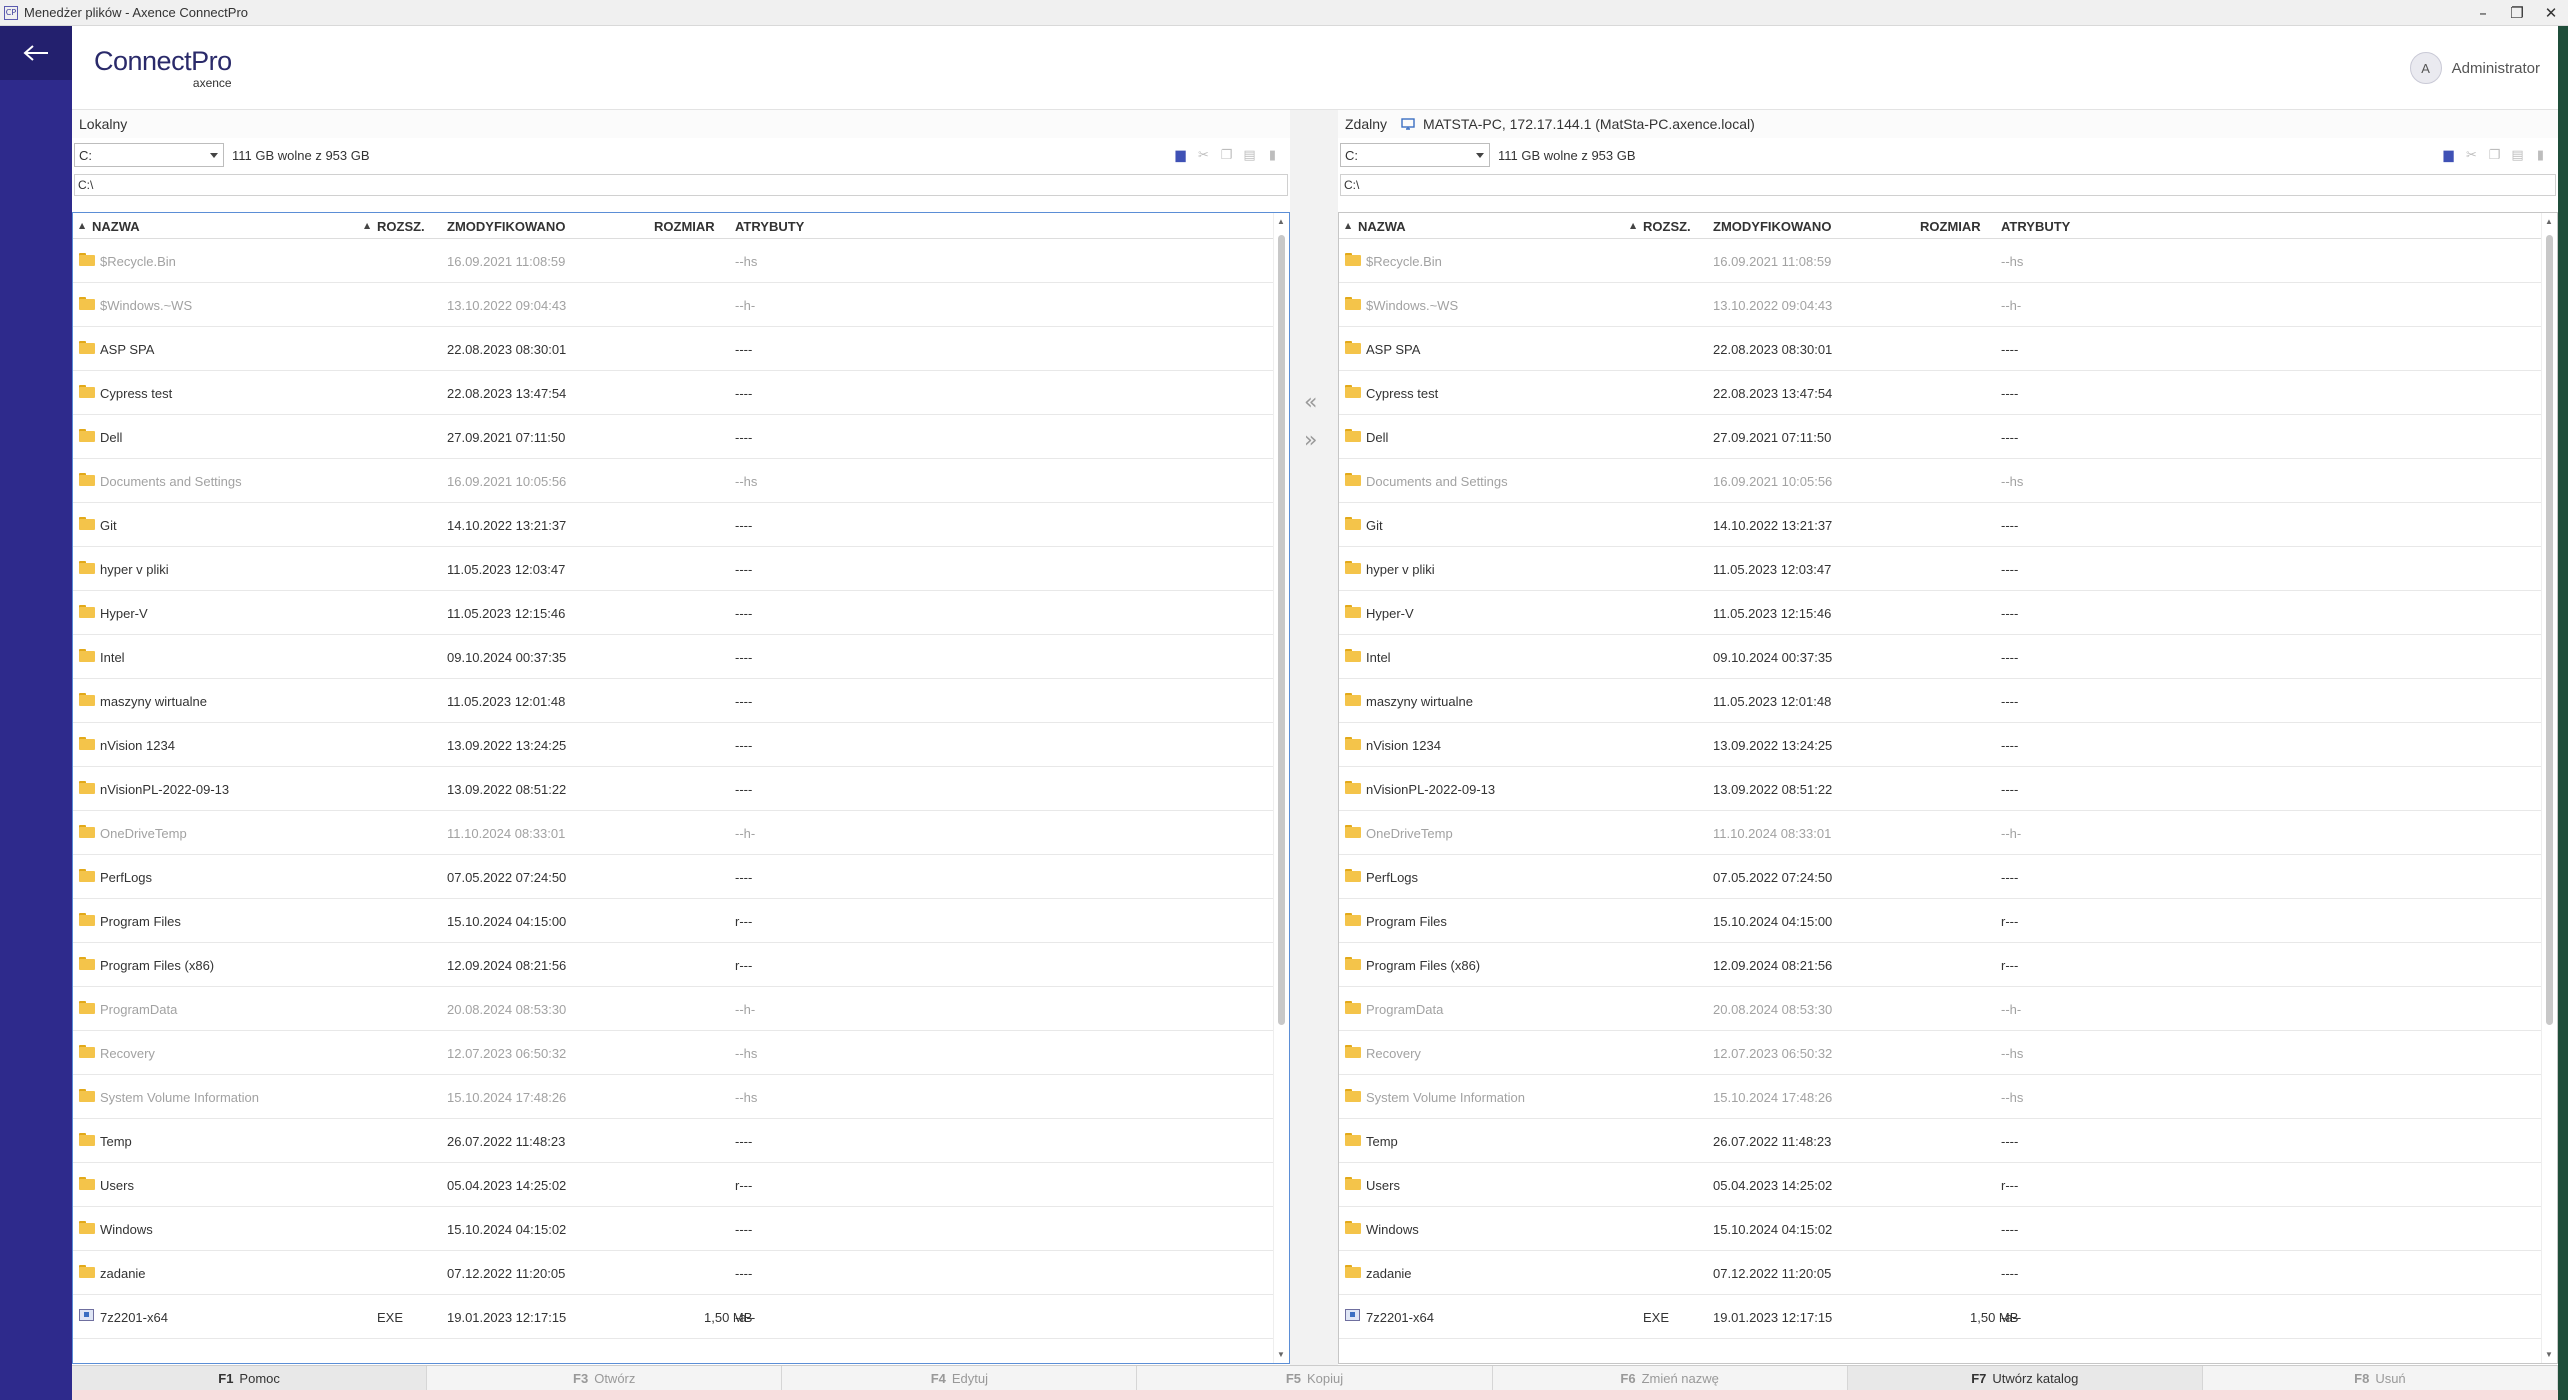 Image resolution: width=2568 pixels, height=1400 pixels. I want to click on file-name: hyper v pliki, so click(1400, 569).